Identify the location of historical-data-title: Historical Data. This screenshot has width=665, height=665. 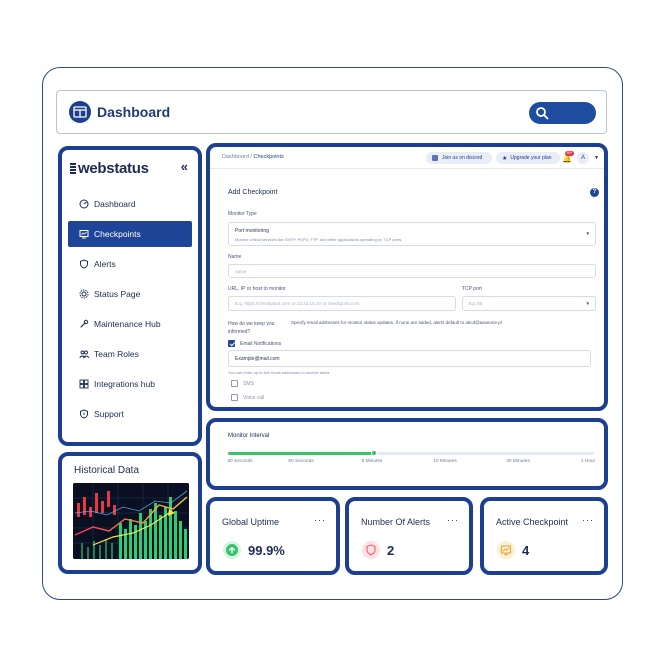
(107, 470).